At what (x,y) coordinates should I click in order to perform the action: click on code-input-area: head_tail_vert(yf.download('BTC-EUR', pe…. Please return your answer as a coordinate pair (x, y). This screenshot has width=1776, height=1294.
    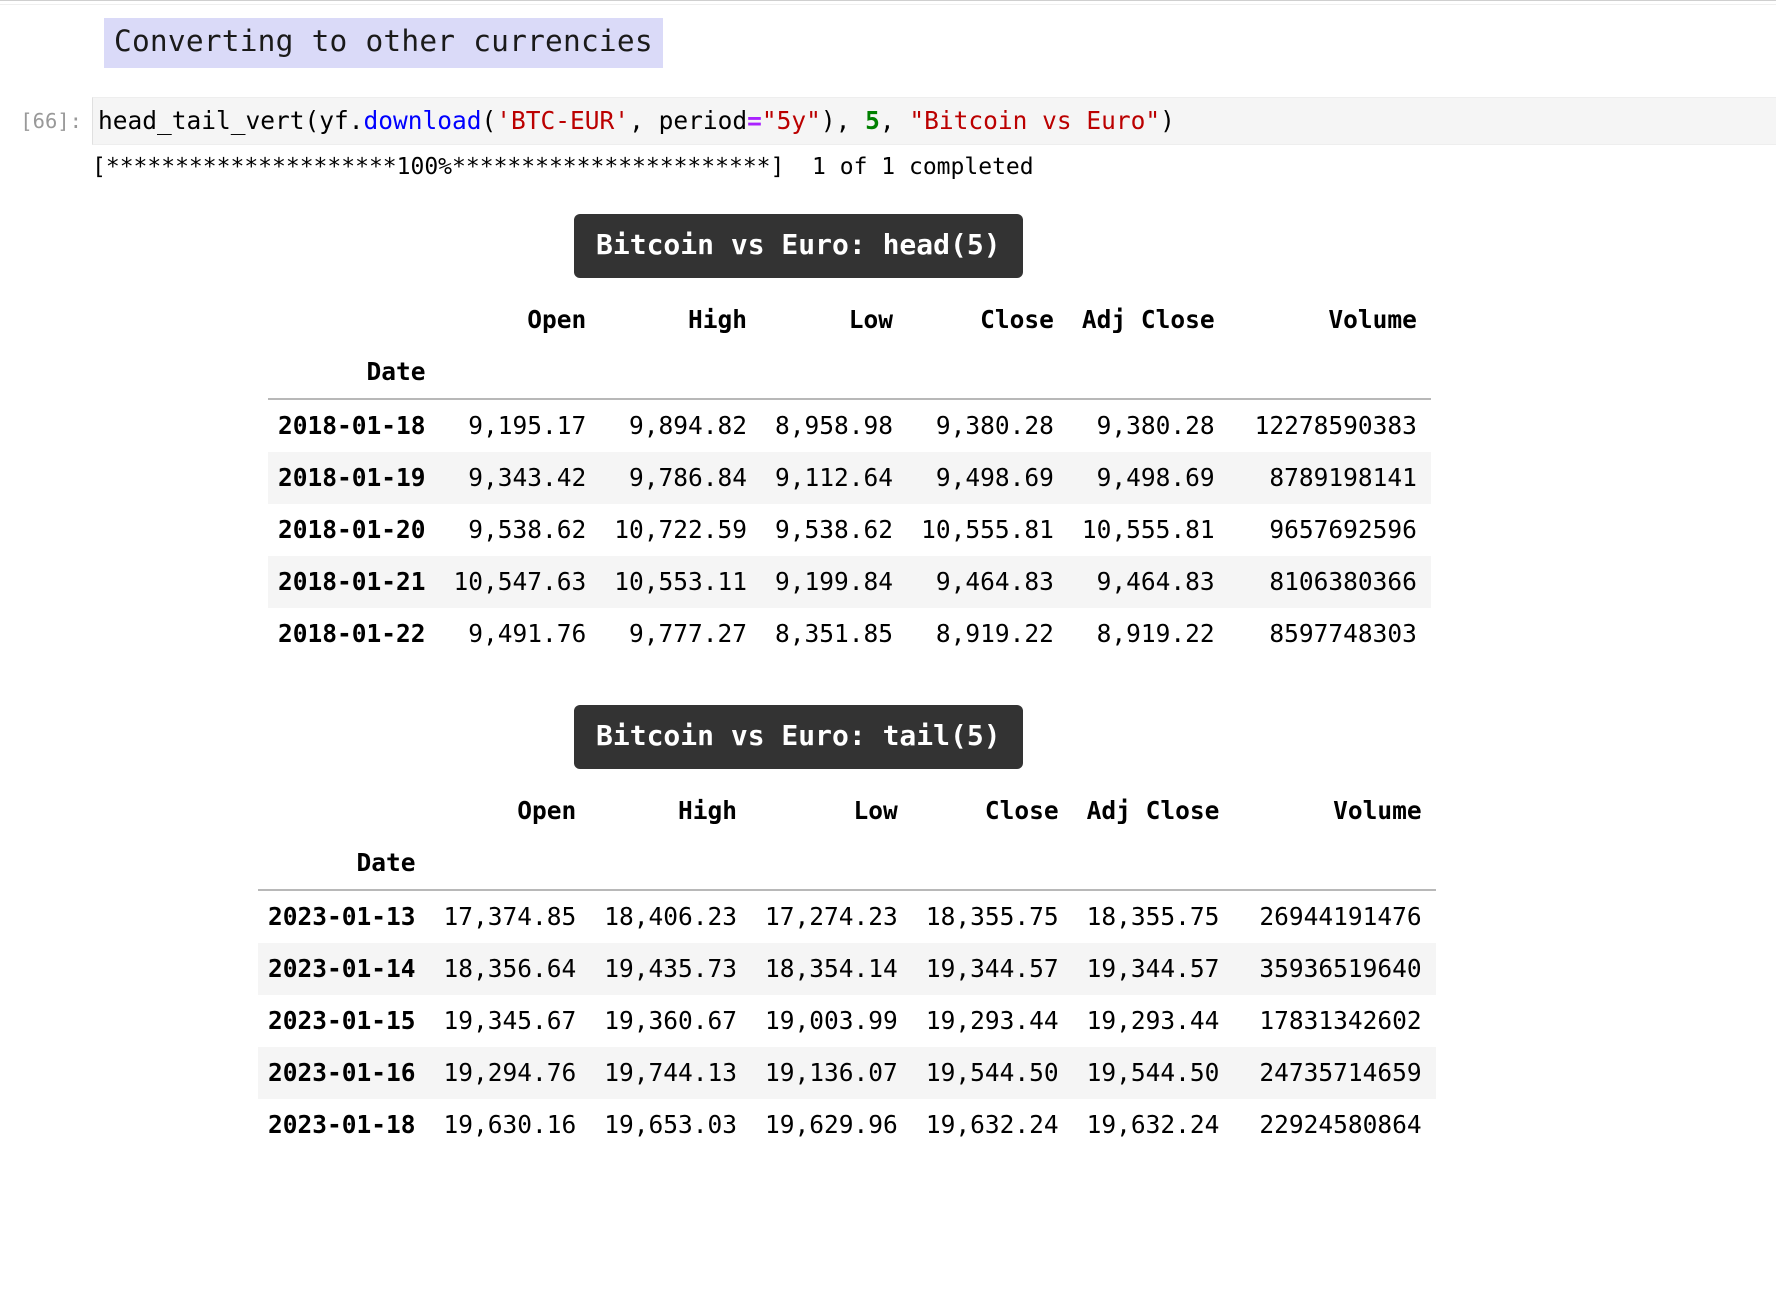
    Looking at the image, I should click on (934, 121).